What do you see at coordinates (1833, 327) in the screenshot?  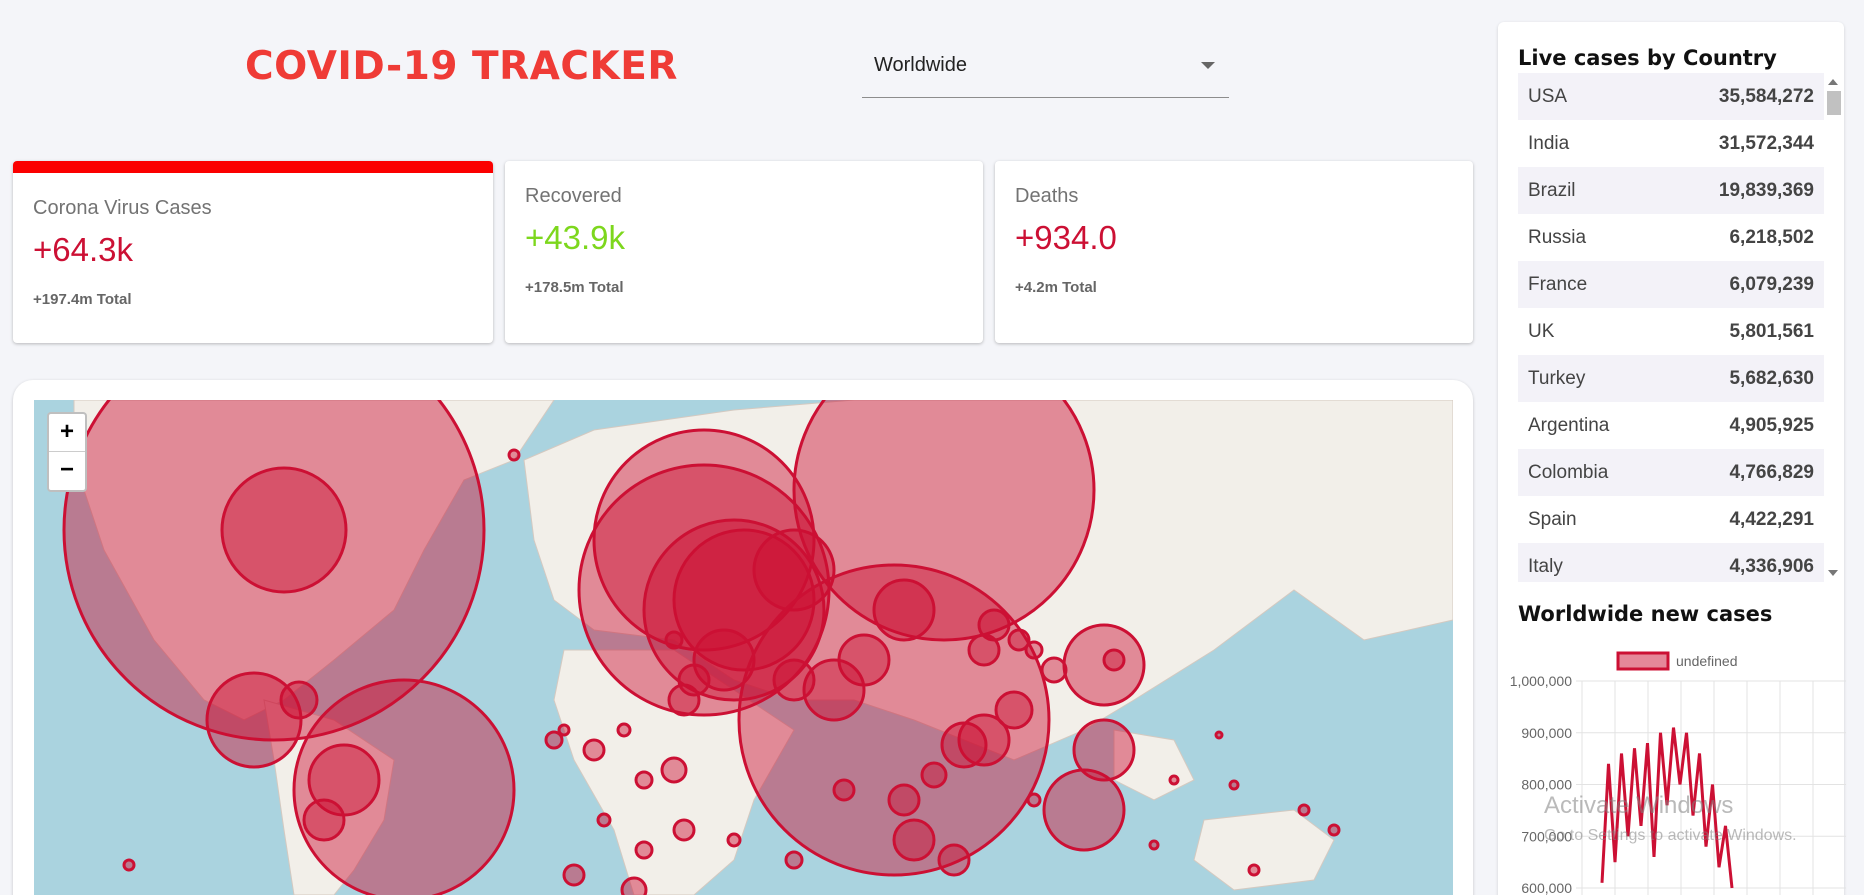 I see `table-scrollbar` at bounding box center [1833, 327].